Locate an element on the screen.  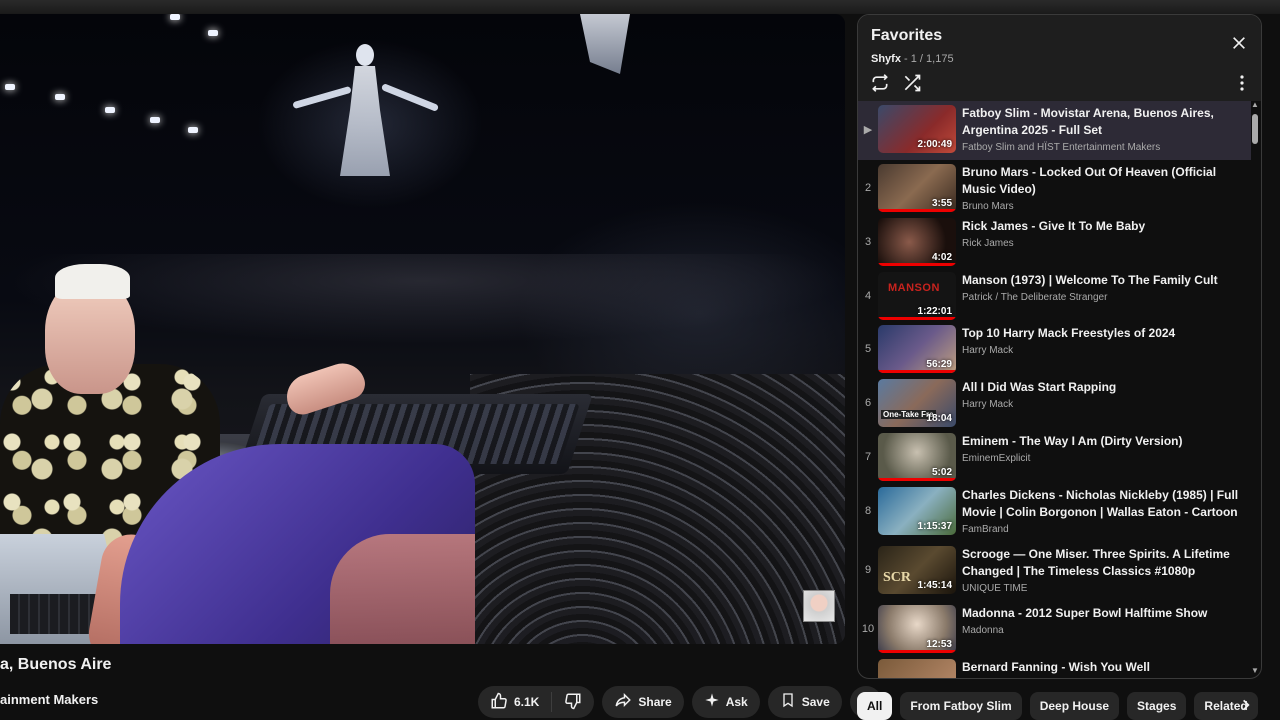
video-thumbnail: 2:00:49 is located at coordinates (917, 129).